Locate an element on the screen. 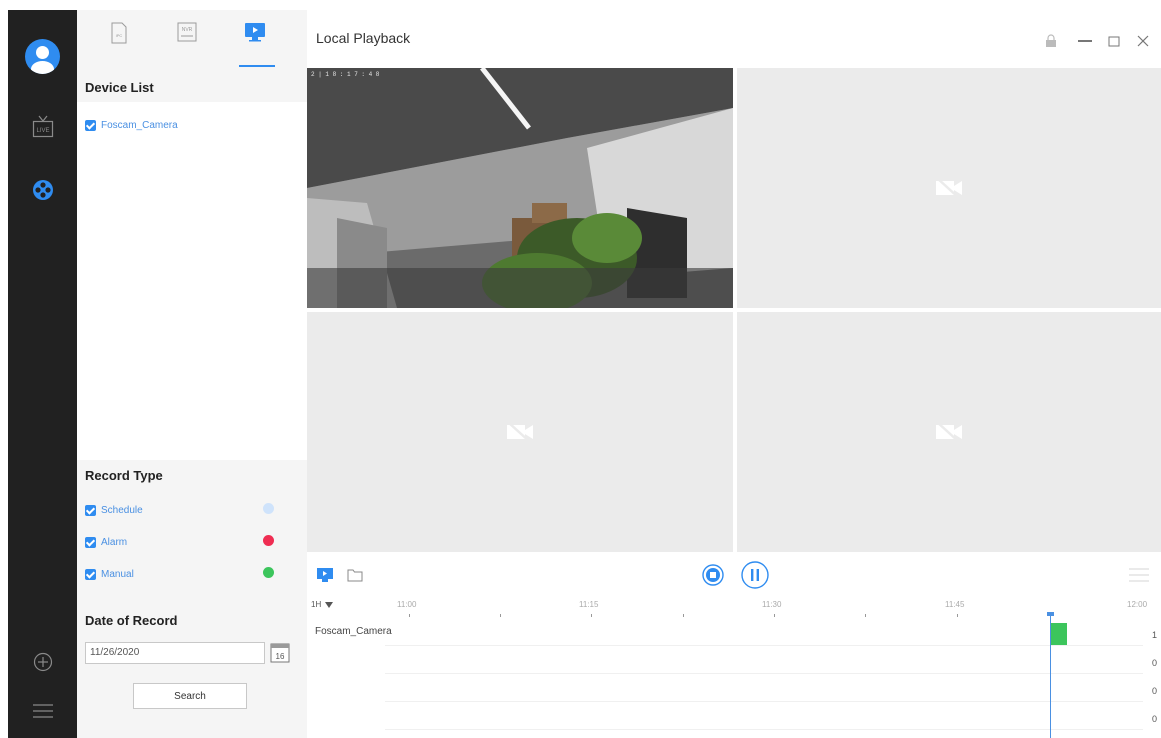  schedule-label: Schedule is located at coordinates (122, 511).